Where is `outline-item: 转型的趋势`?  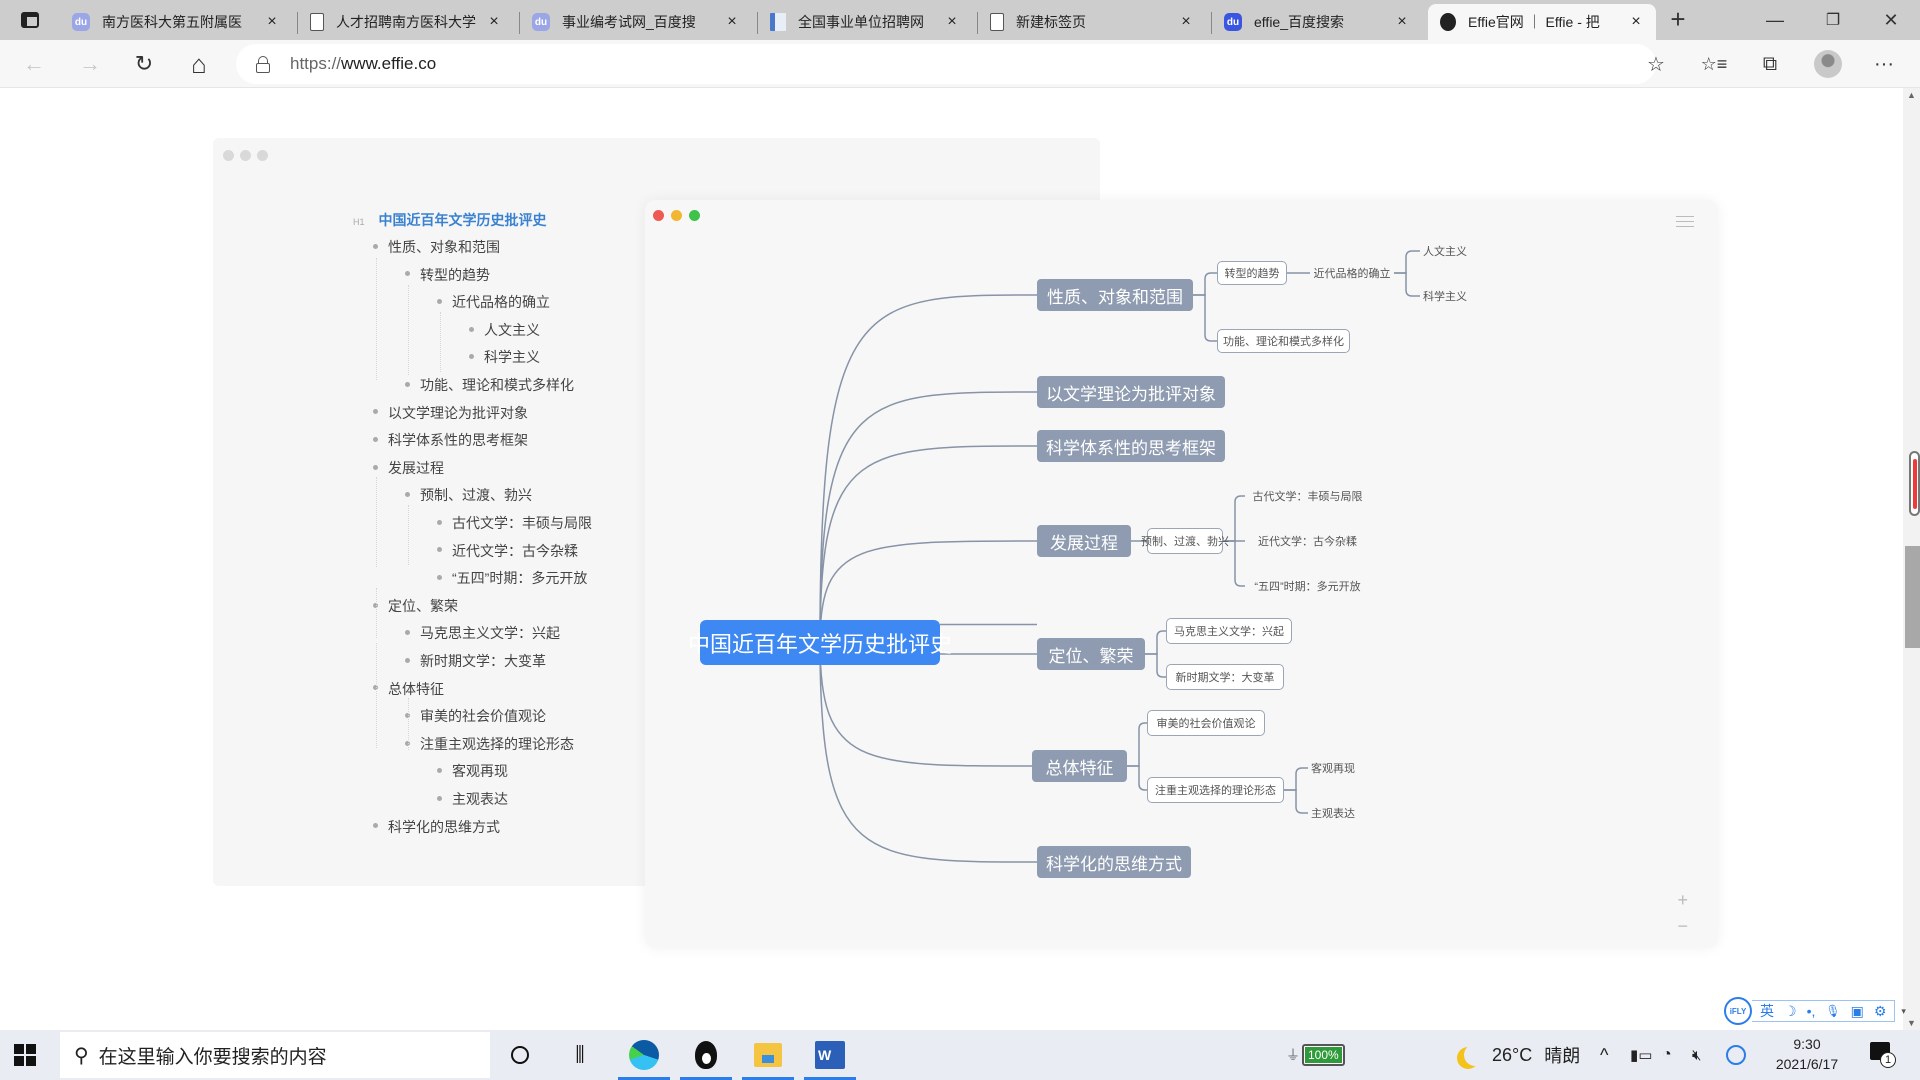
outline-item: 转型的趋势 is located at coordinates (447, 275).